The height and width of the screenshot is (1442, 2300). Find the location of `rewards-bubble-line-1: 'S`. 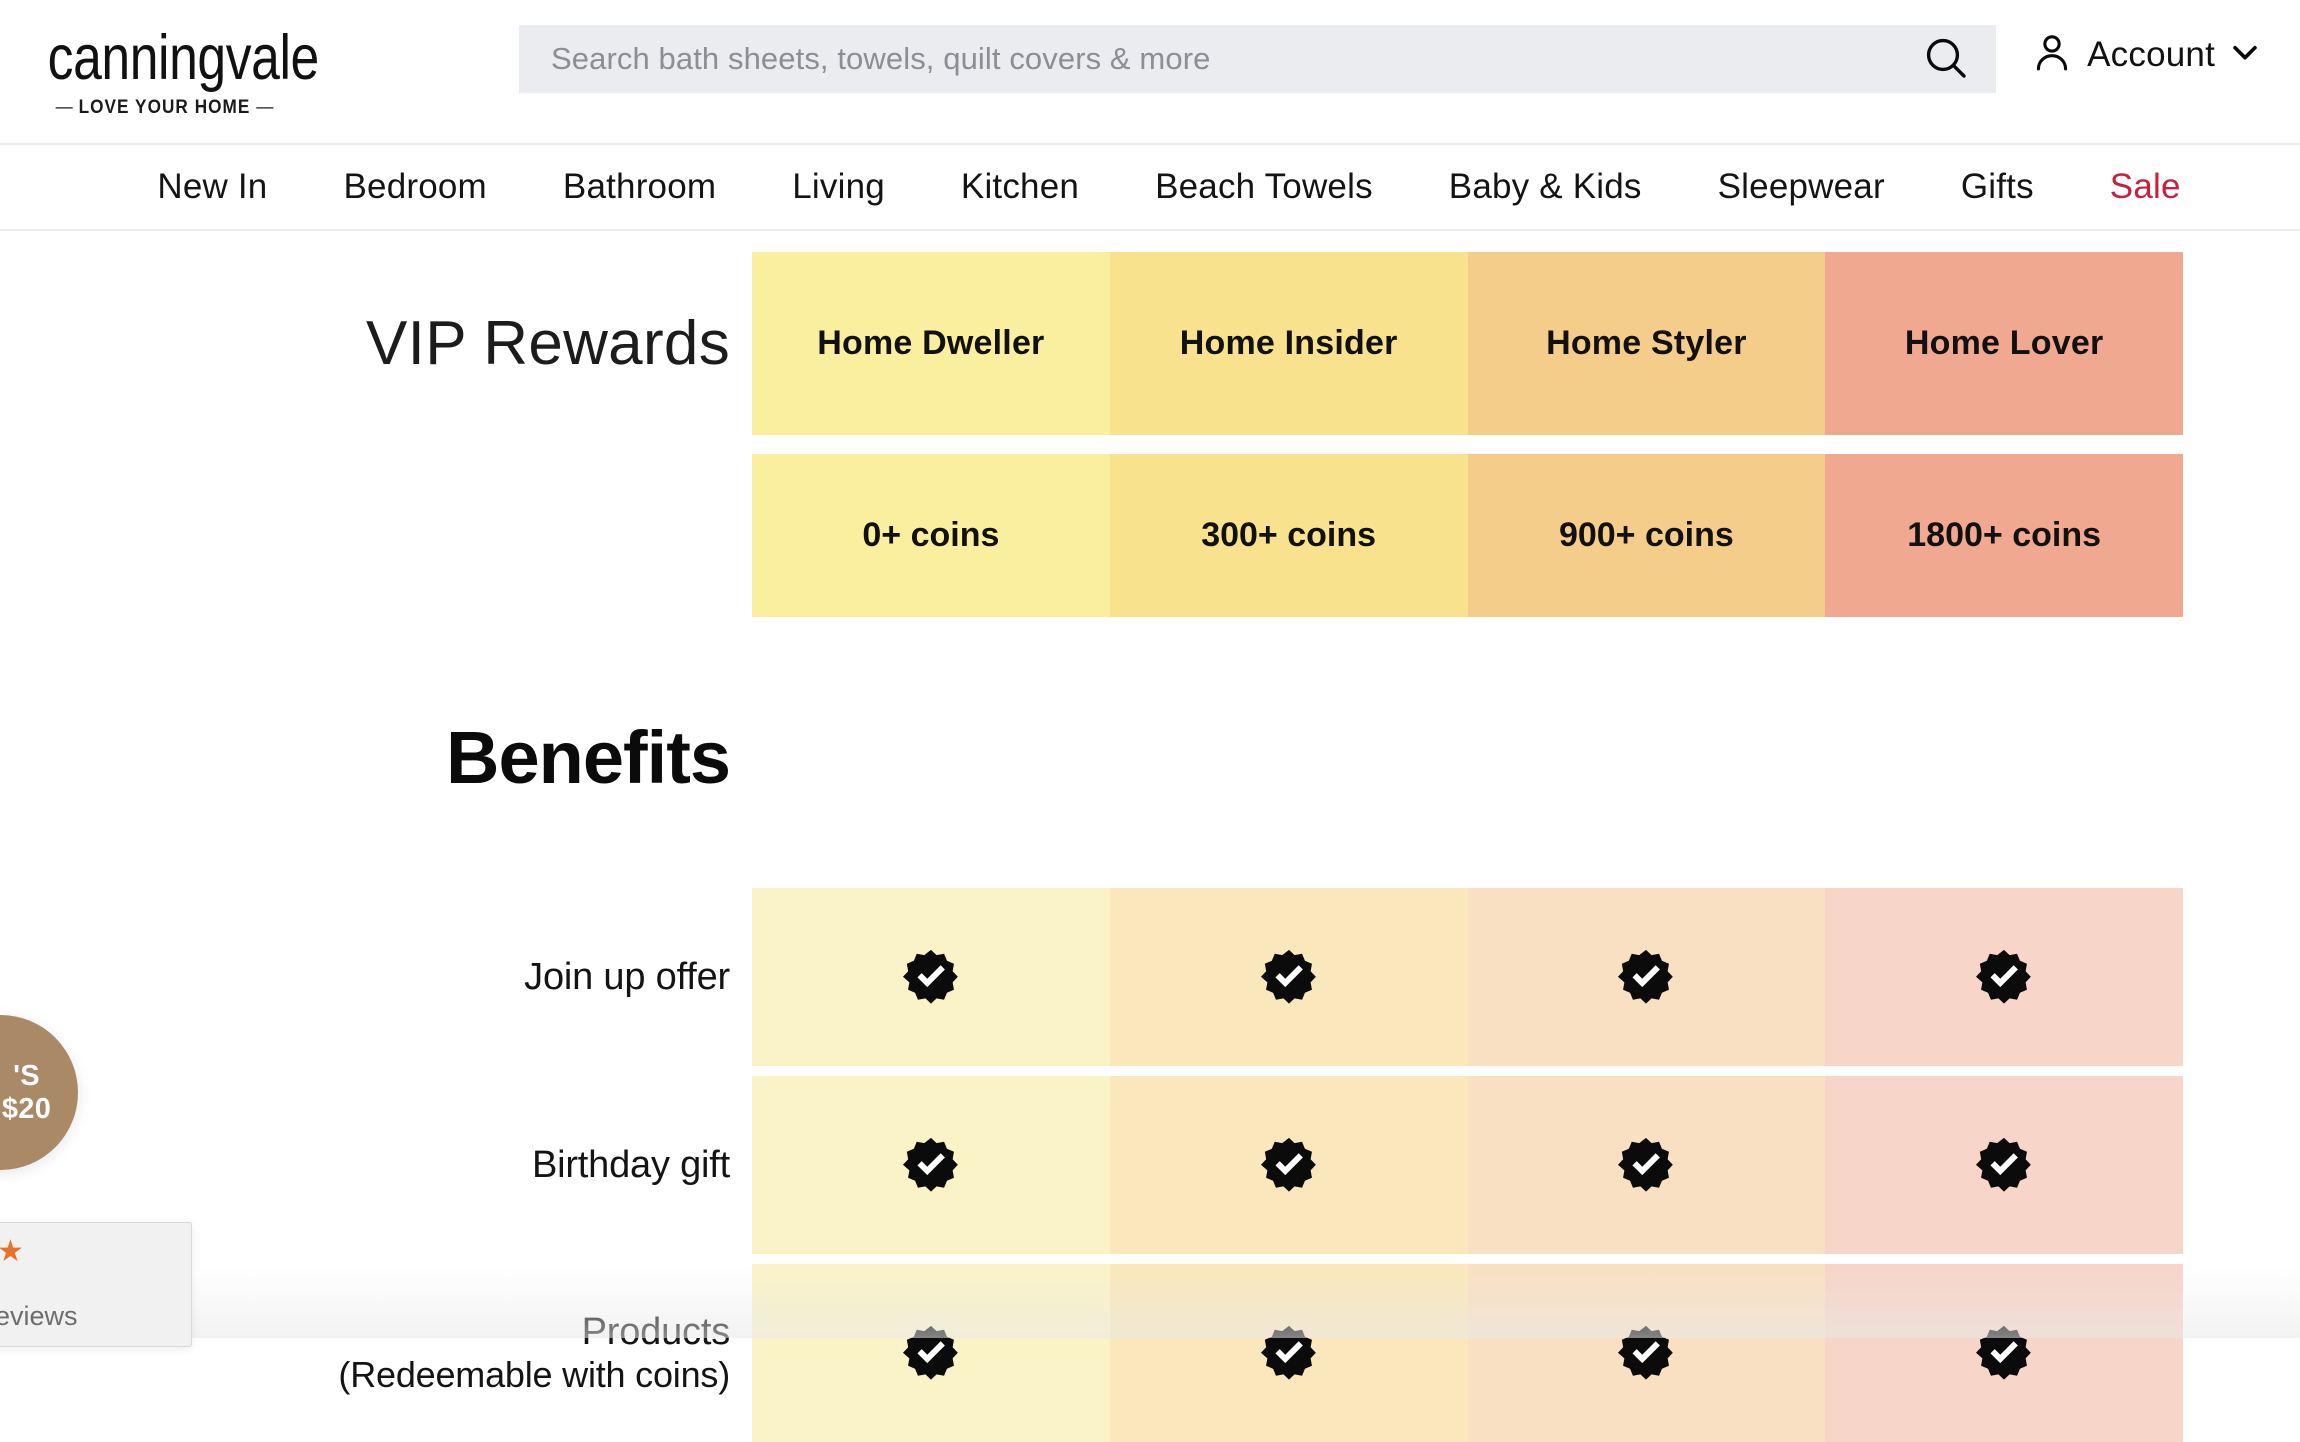

rewards-bubble-line-1: 'S is located at coordinates (26, 1076).